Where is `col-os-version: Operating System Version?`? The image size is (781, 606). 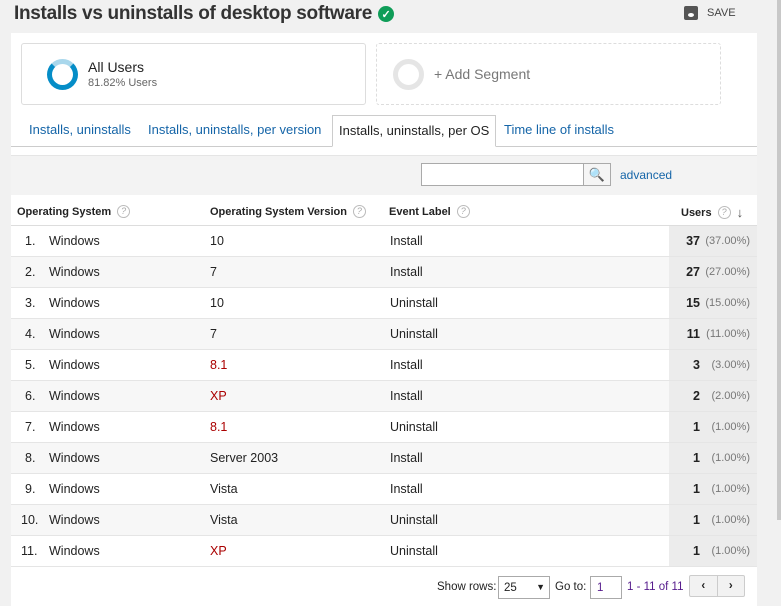
col-os-version: Operating System Version? is located at coordinates (288, 211).